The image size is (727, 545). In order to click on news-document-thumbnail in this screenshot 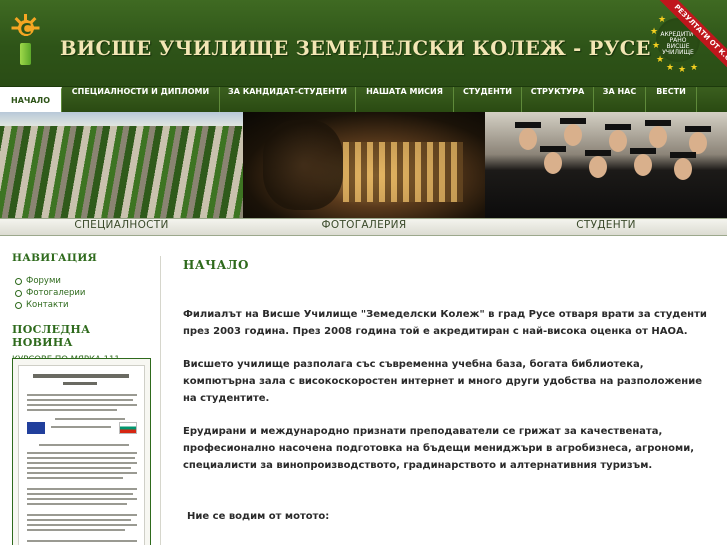, I will do `click(81, 451)`.